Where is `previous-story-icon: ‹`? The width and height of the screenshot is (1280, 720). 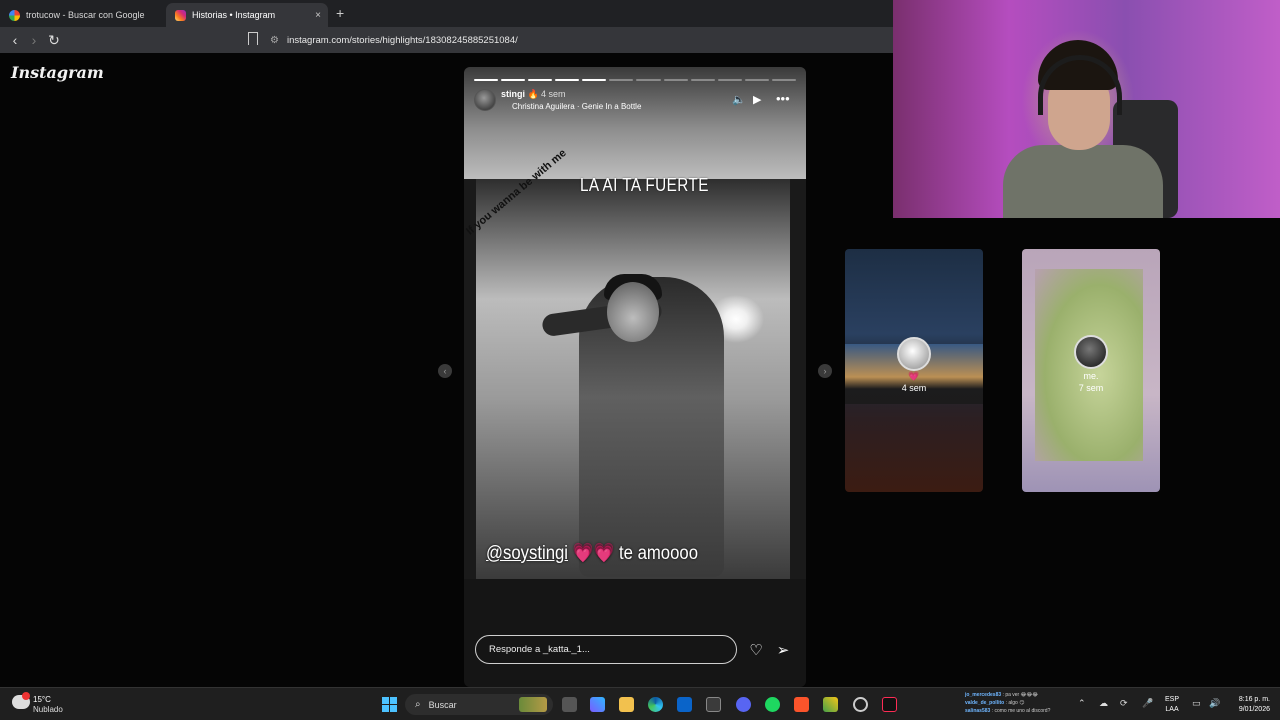 previous-story-icon: ‹ is located at coordinates (445, 371).